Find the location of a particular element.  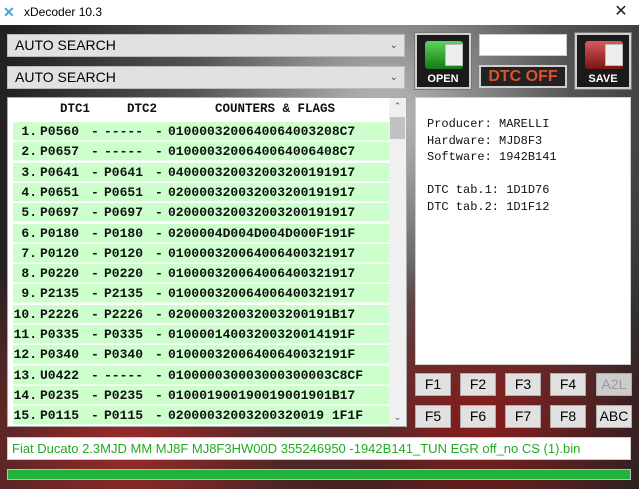

table-row: 1. P0560- ----- -0100003200640064003208C7 is located at coordinates (201, 131).